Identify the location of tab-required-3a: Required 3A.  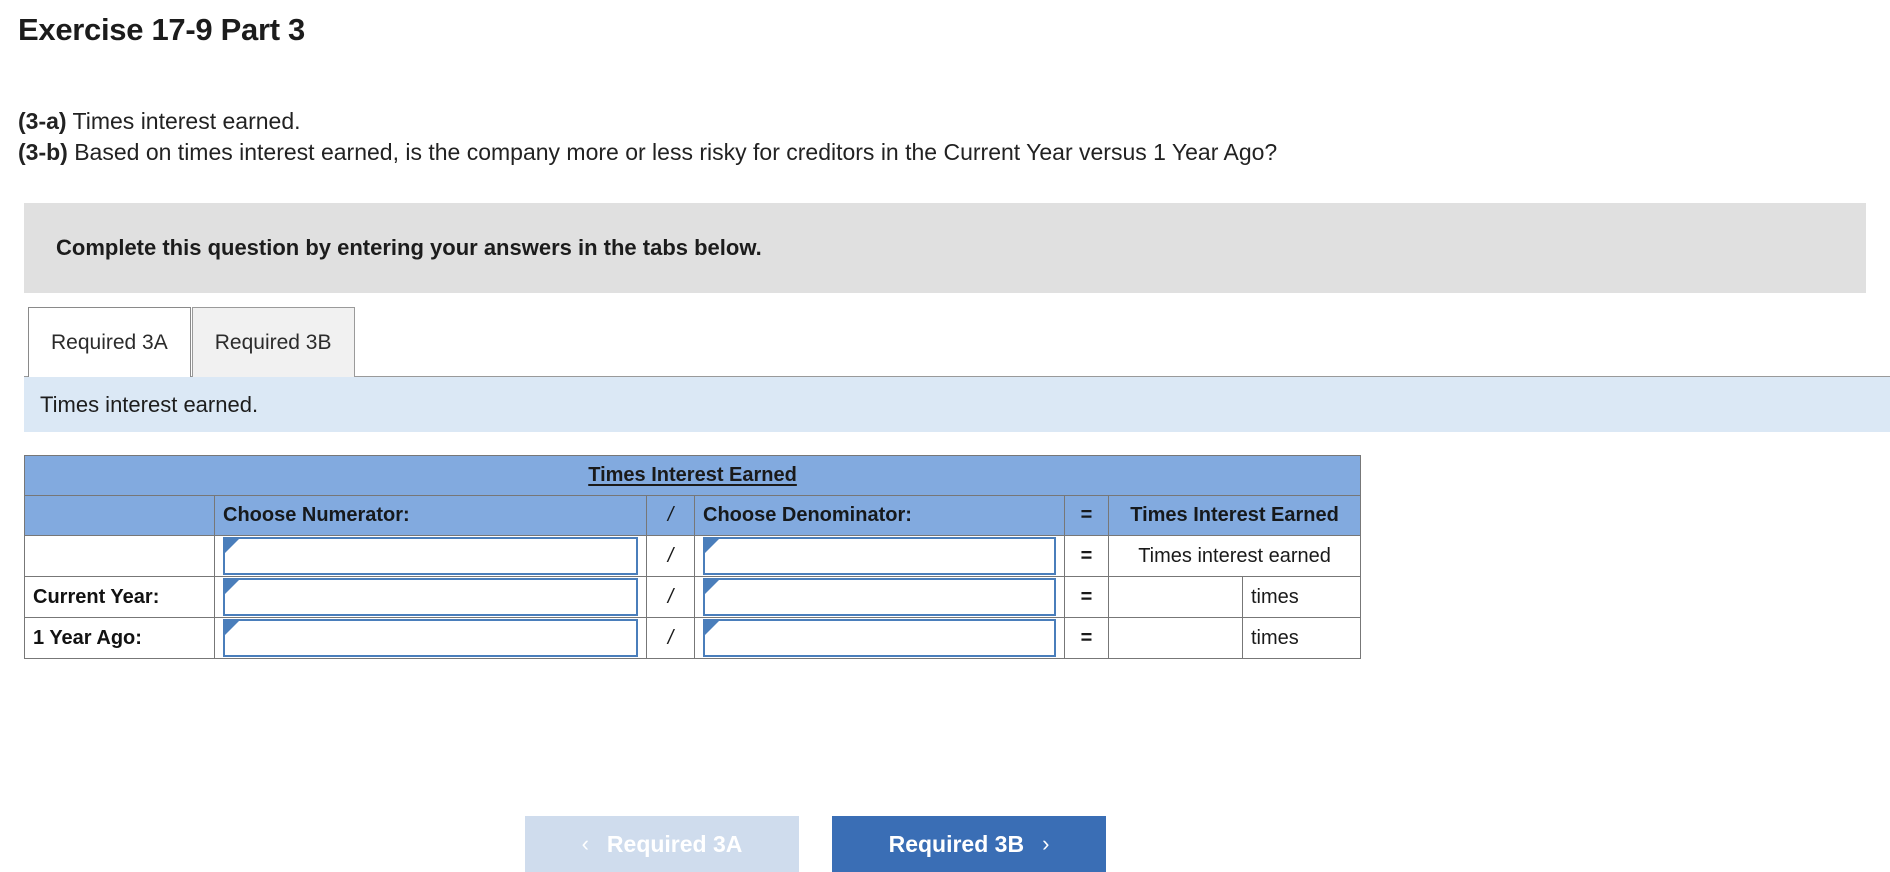
(109, 342).